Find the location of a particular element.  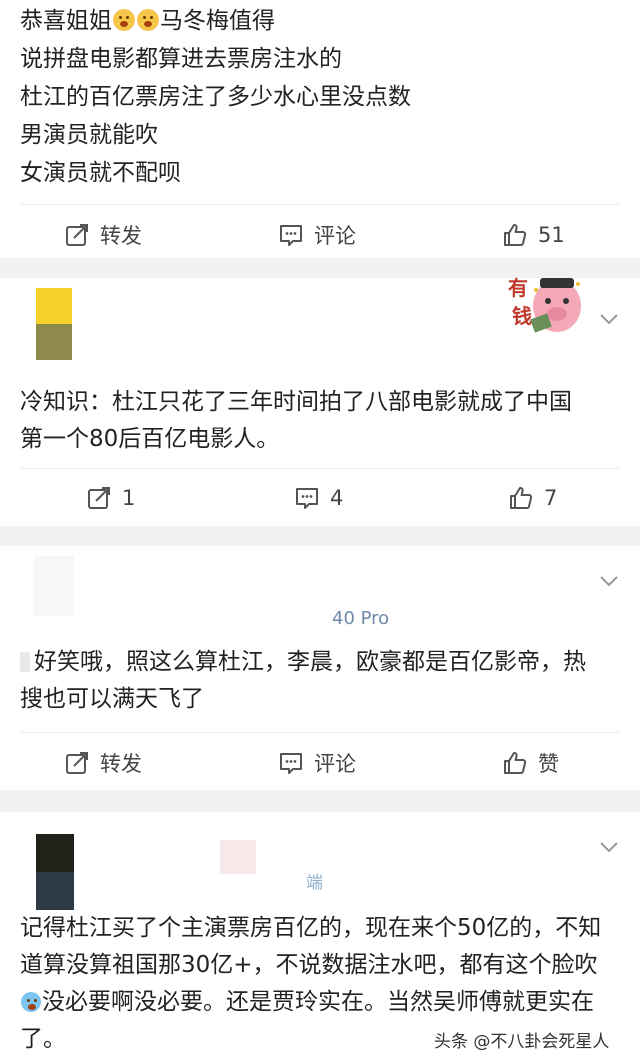

post-2-action-bar: 1 4 7 is located at coordinates (320, 498).